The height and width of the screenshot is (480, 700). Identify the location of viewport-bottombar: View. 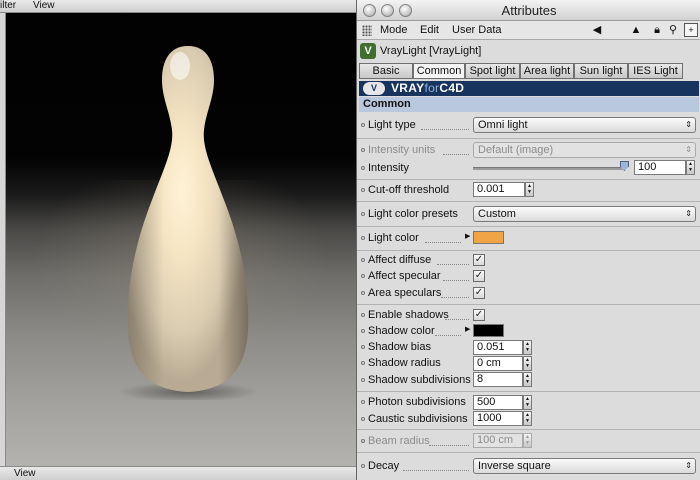
(178, 473).